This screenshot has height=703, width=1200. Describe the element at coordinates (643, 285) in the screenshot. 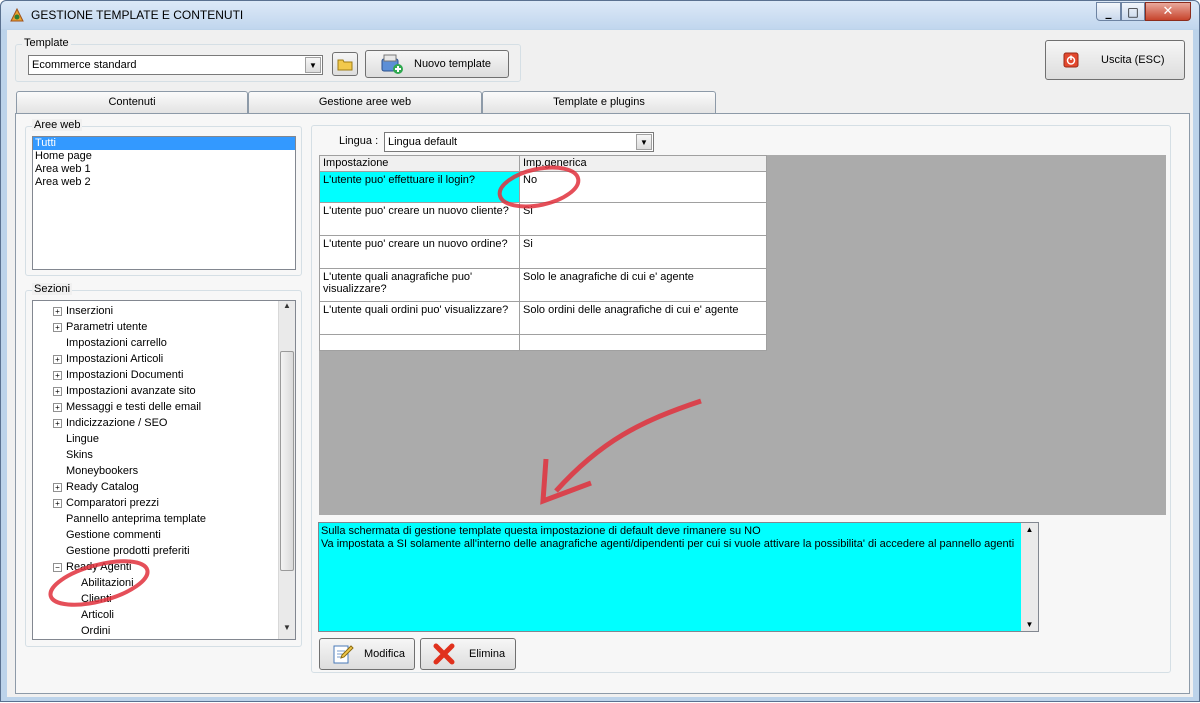

I see `grid-cell-value: Solo le anagrafiche di cui e' agente` at that location.